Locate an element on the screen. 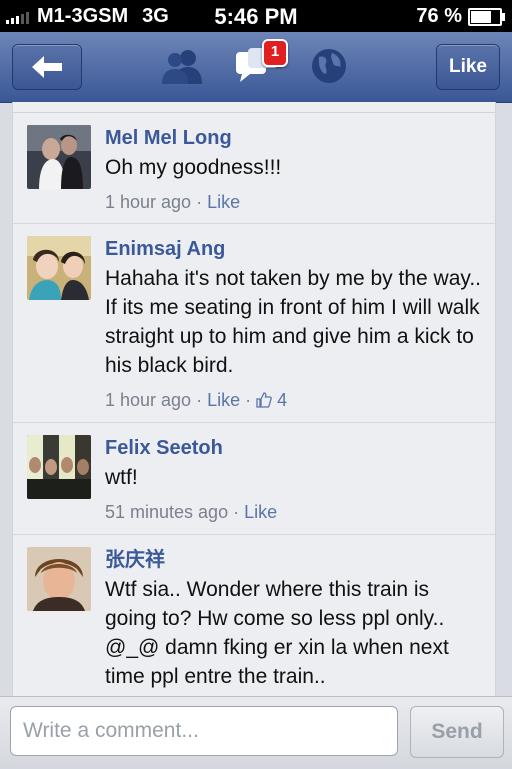 The width and height of the screenshot is (512, 769). like-count: 4 is located at coordinates (271, 400).